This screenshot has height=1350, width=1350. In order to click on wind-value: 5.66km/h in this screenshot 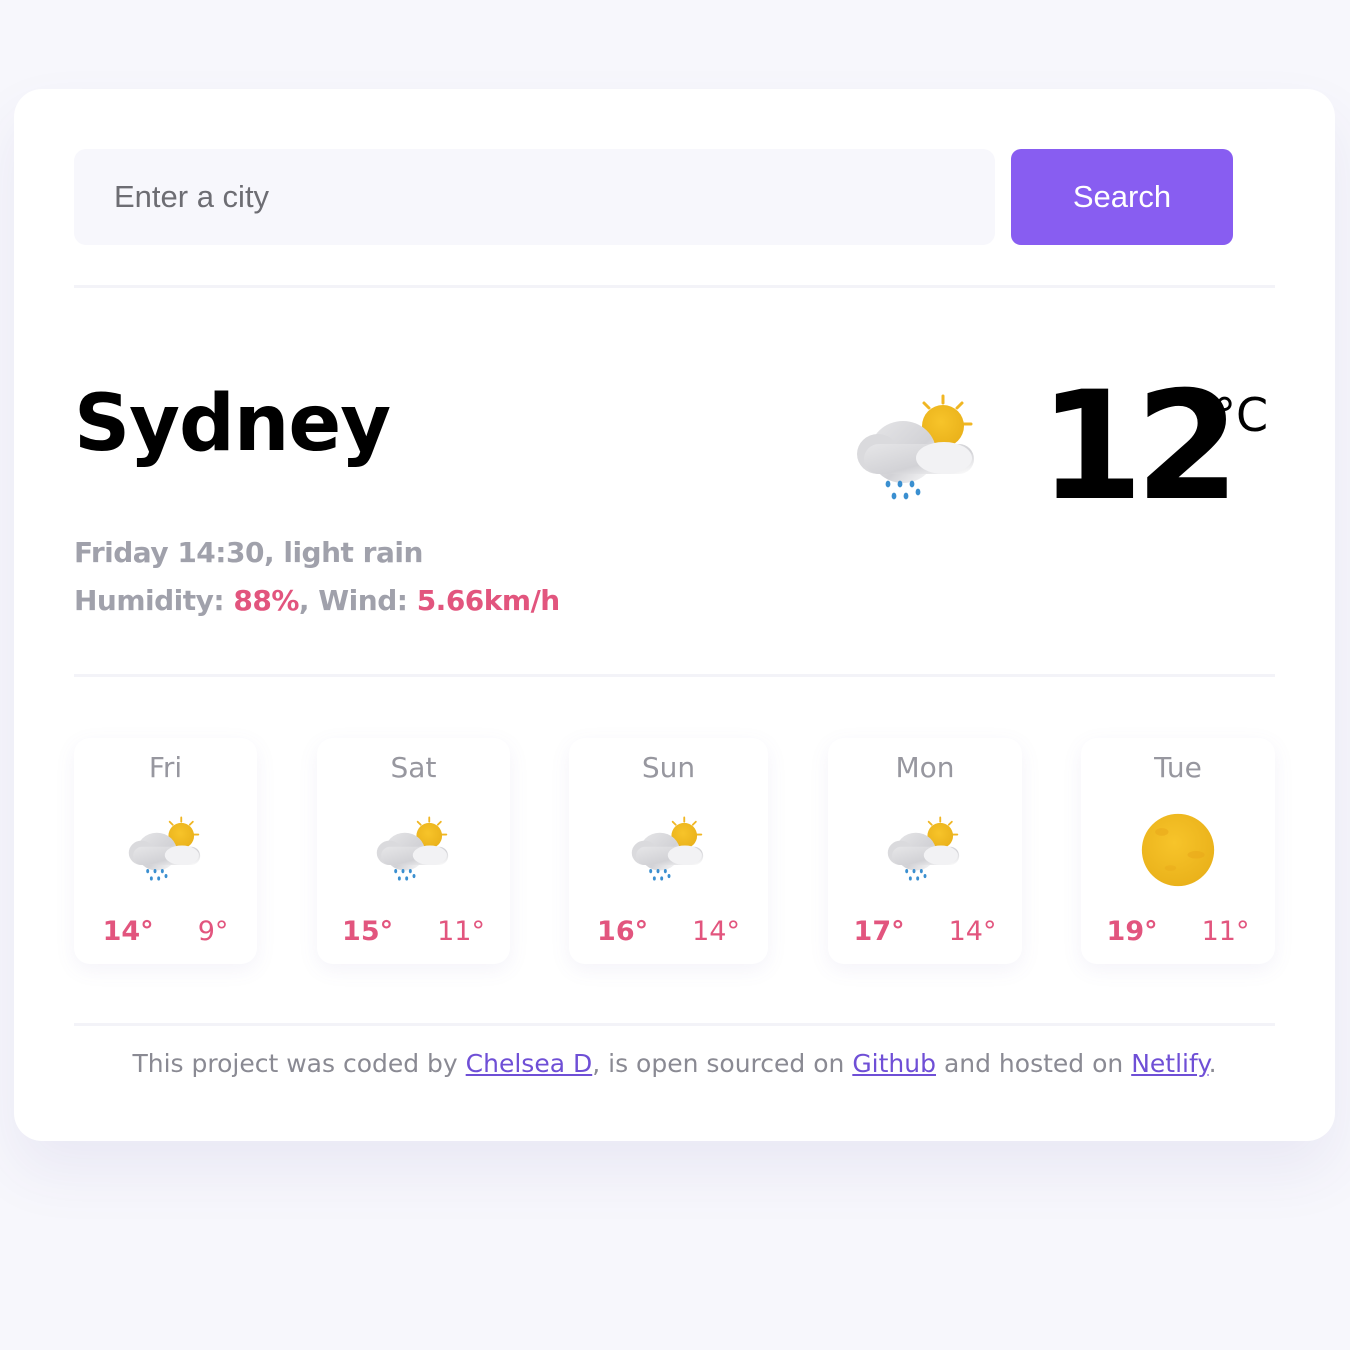, I will do `click(488, 600)`.